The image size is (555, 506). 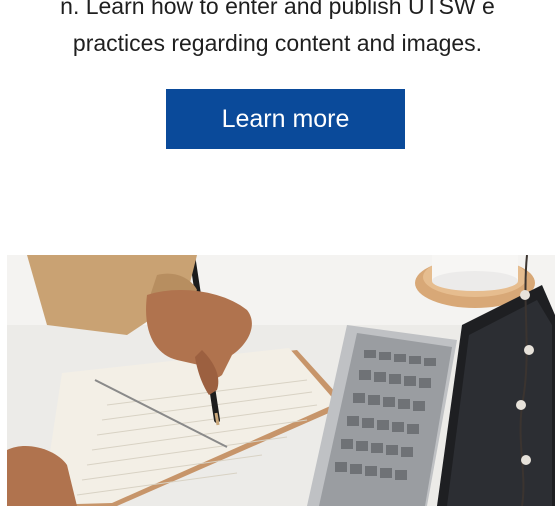 I want to click on intro-line-2: practices regarding content and images., so click(x=277, y=43).